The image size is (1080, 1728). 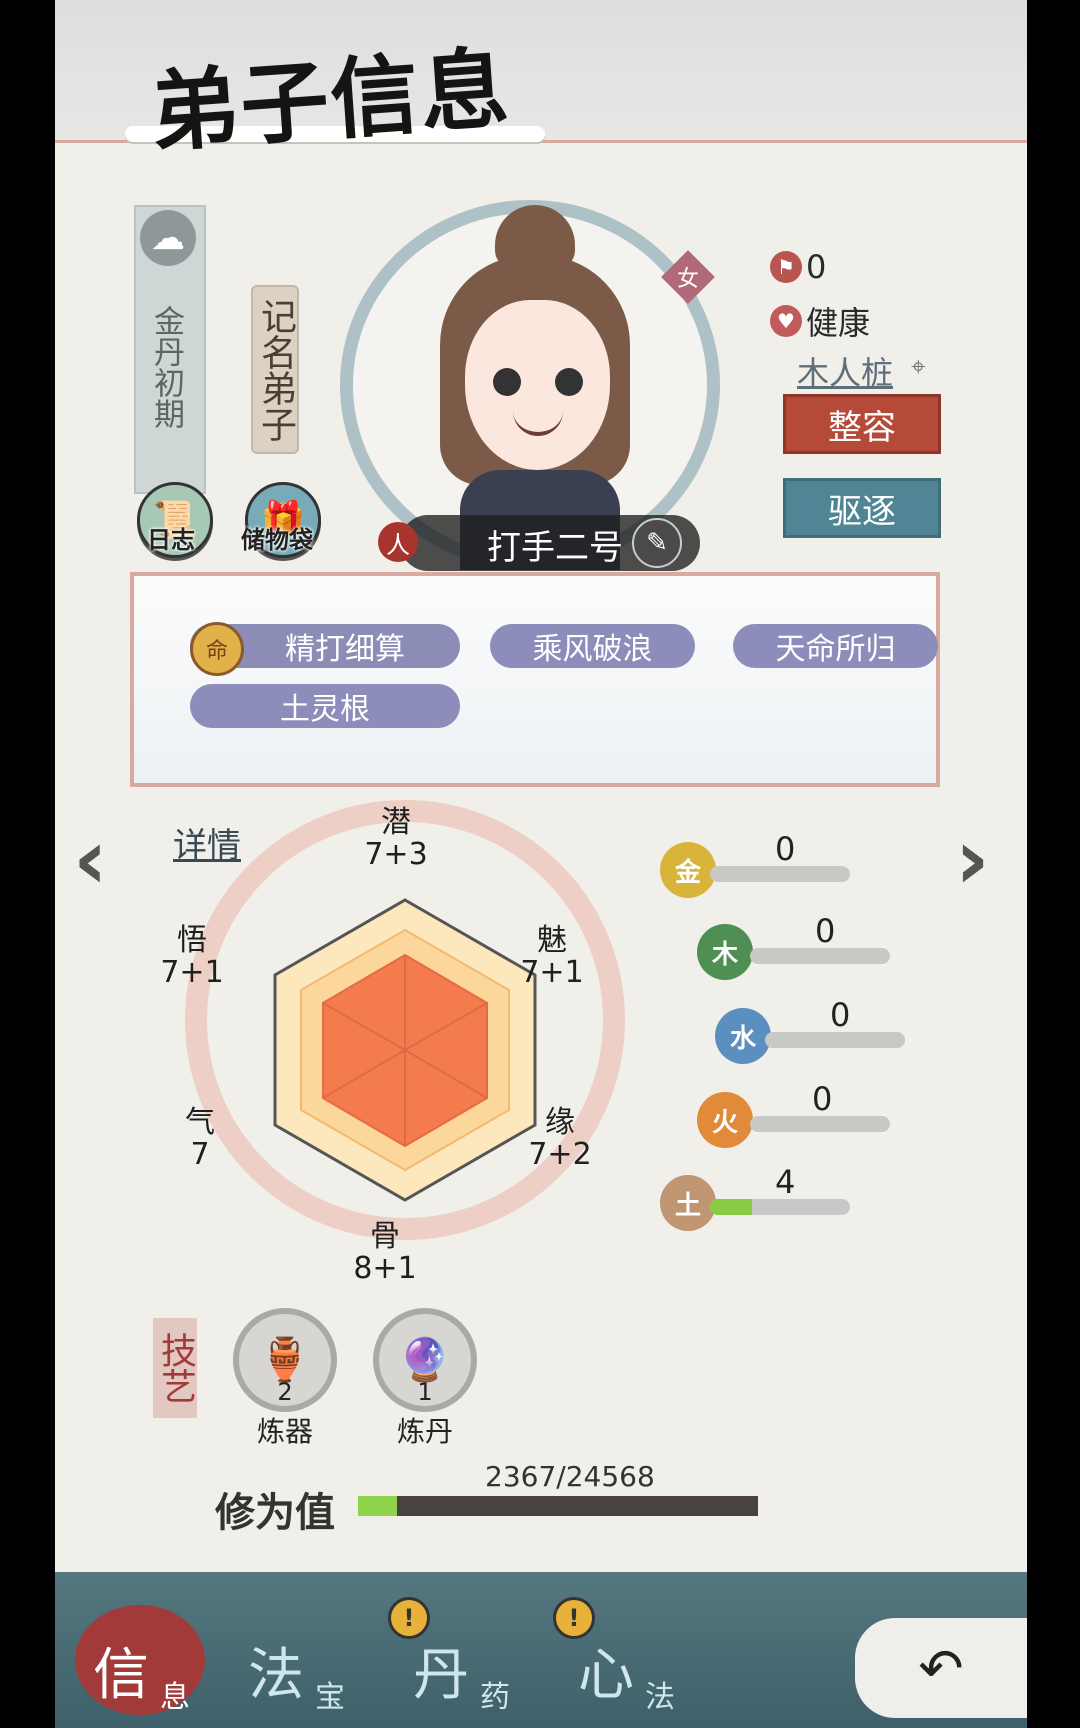 I want to click on nav-tab-sub-2: 药, so click(x=495, y=1697).